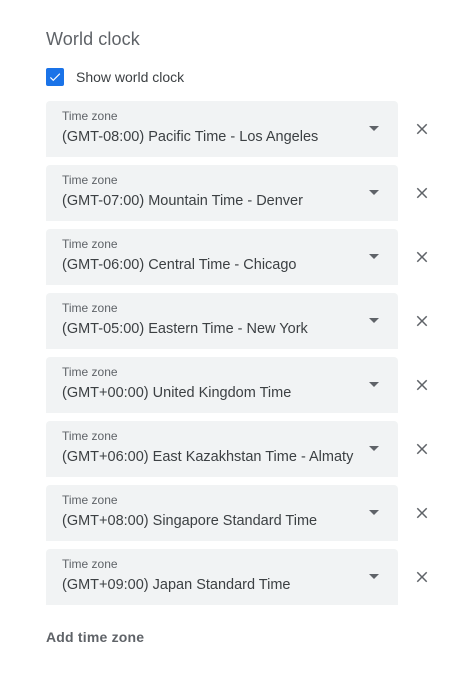  I want to click on timezone-select-value: (GMT+08:00) Singapore Standard Time, so click(190, 521).